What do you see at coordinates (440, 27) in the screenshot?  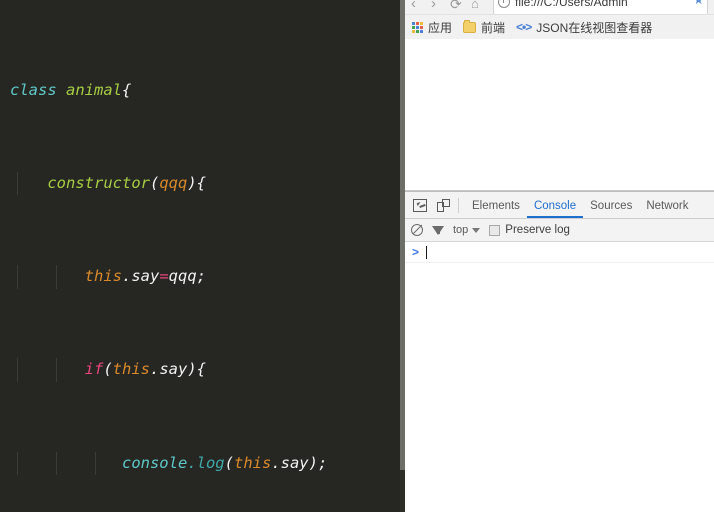 I see `bookmark-label: 应用` at bounding box center [440, 27].